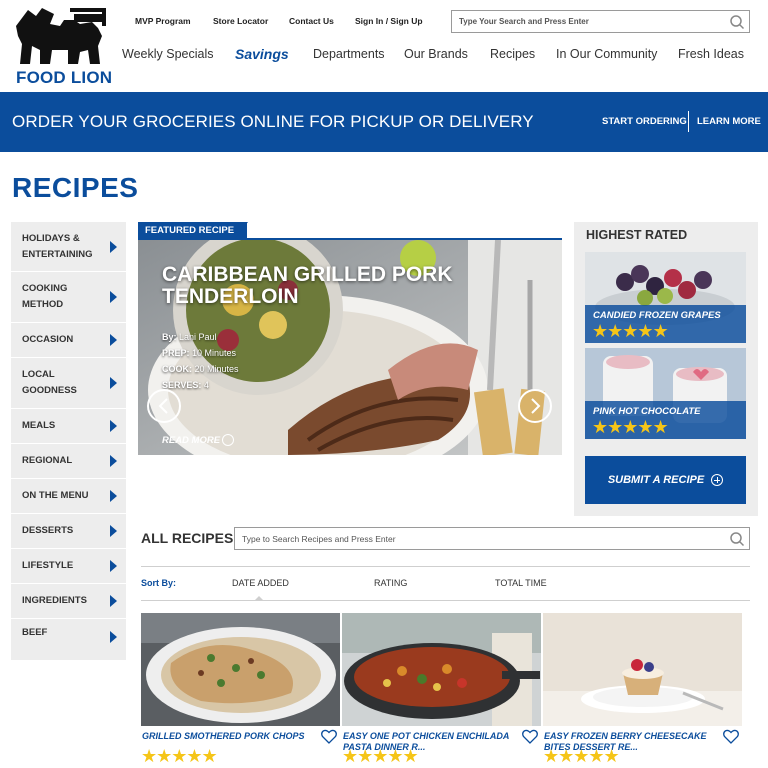 This screenshot has width=768, height=768. Describe the element at coordinates (656, 480) in the screenshot. I see `submit-recipe-label: SUBMIT A RECIPE` at that location.